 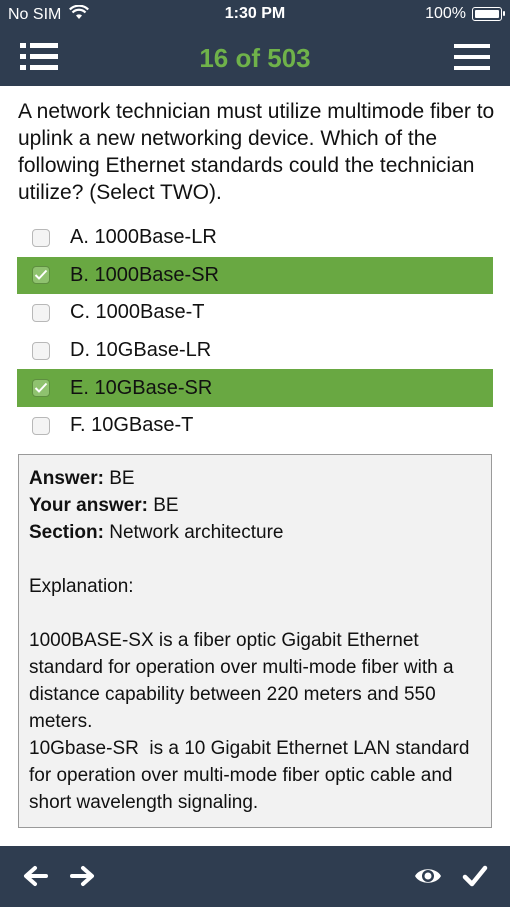 What do you see at coordinates (132, 425) in the screenshot?
I see `option-label: F. 10GBase-T` at bounding box center [132, 425].